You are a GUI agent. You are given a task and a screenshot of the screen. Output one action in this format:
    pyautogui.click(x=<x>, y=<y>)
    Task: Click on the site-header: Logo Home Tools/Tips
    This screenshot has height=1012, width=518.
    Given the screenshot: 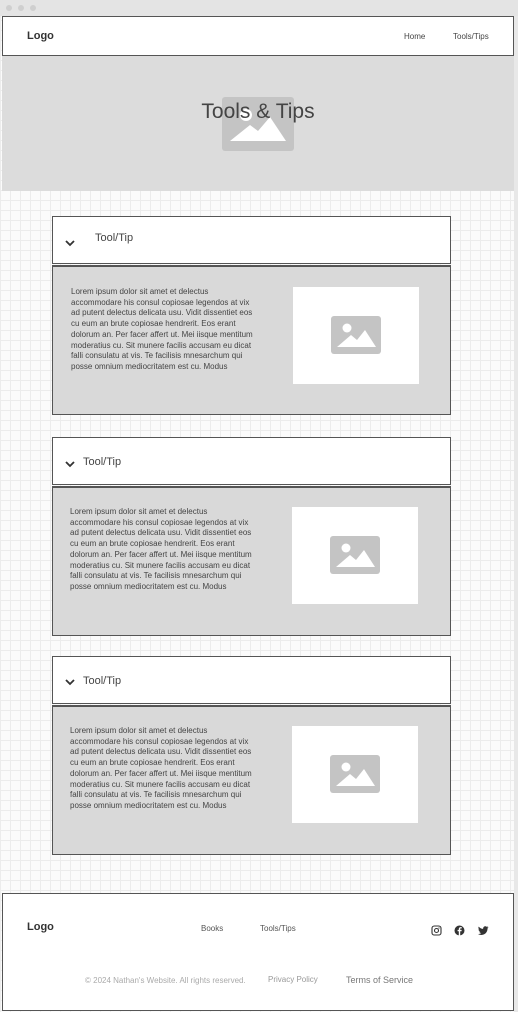 What is the action you would take?
    pyautogui.click(x=258, y=36)
    